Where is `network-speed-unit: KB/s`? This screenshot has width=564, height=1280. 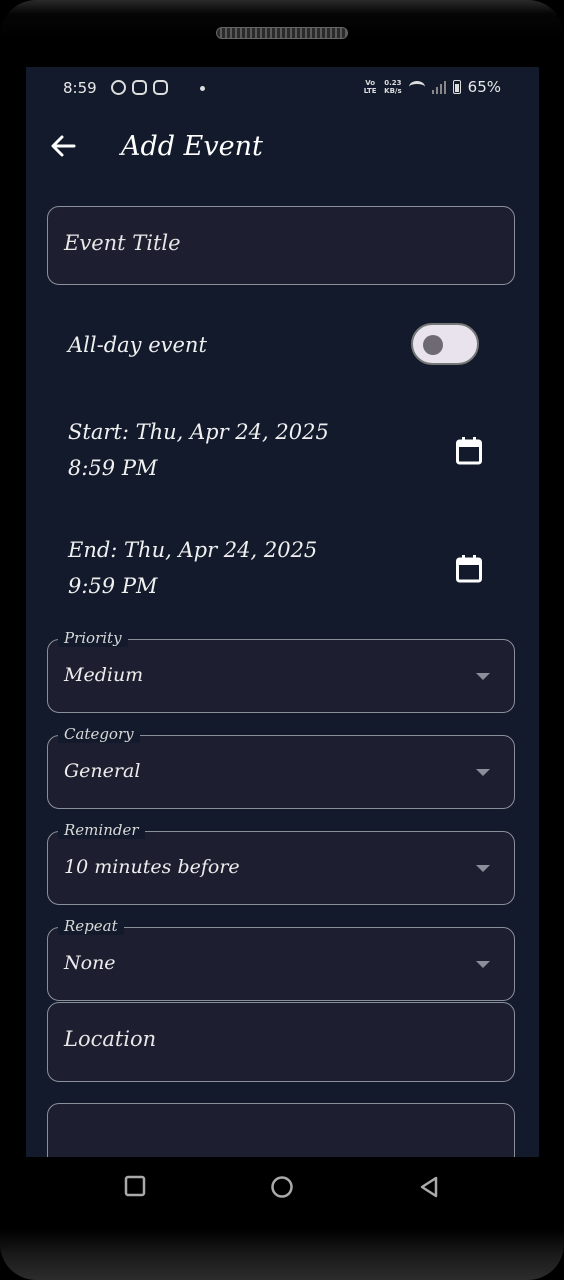
network-speed-unit: KB/s is located at coordinates (393, 91).